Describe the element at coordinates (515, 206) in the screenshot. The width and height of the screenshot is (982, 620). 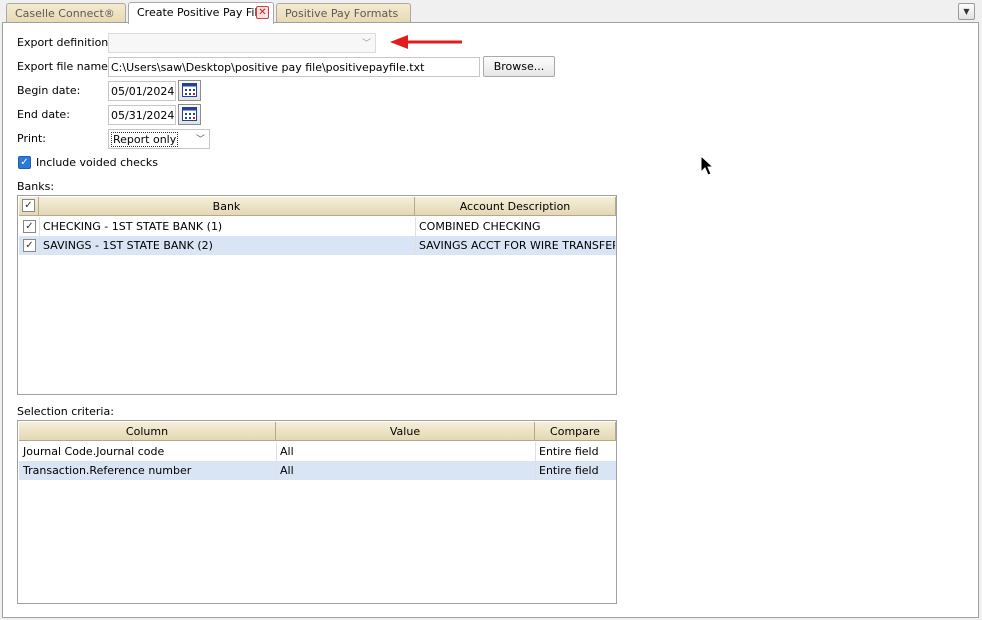
I see `banks-header-account-description: Account Description` at that location.